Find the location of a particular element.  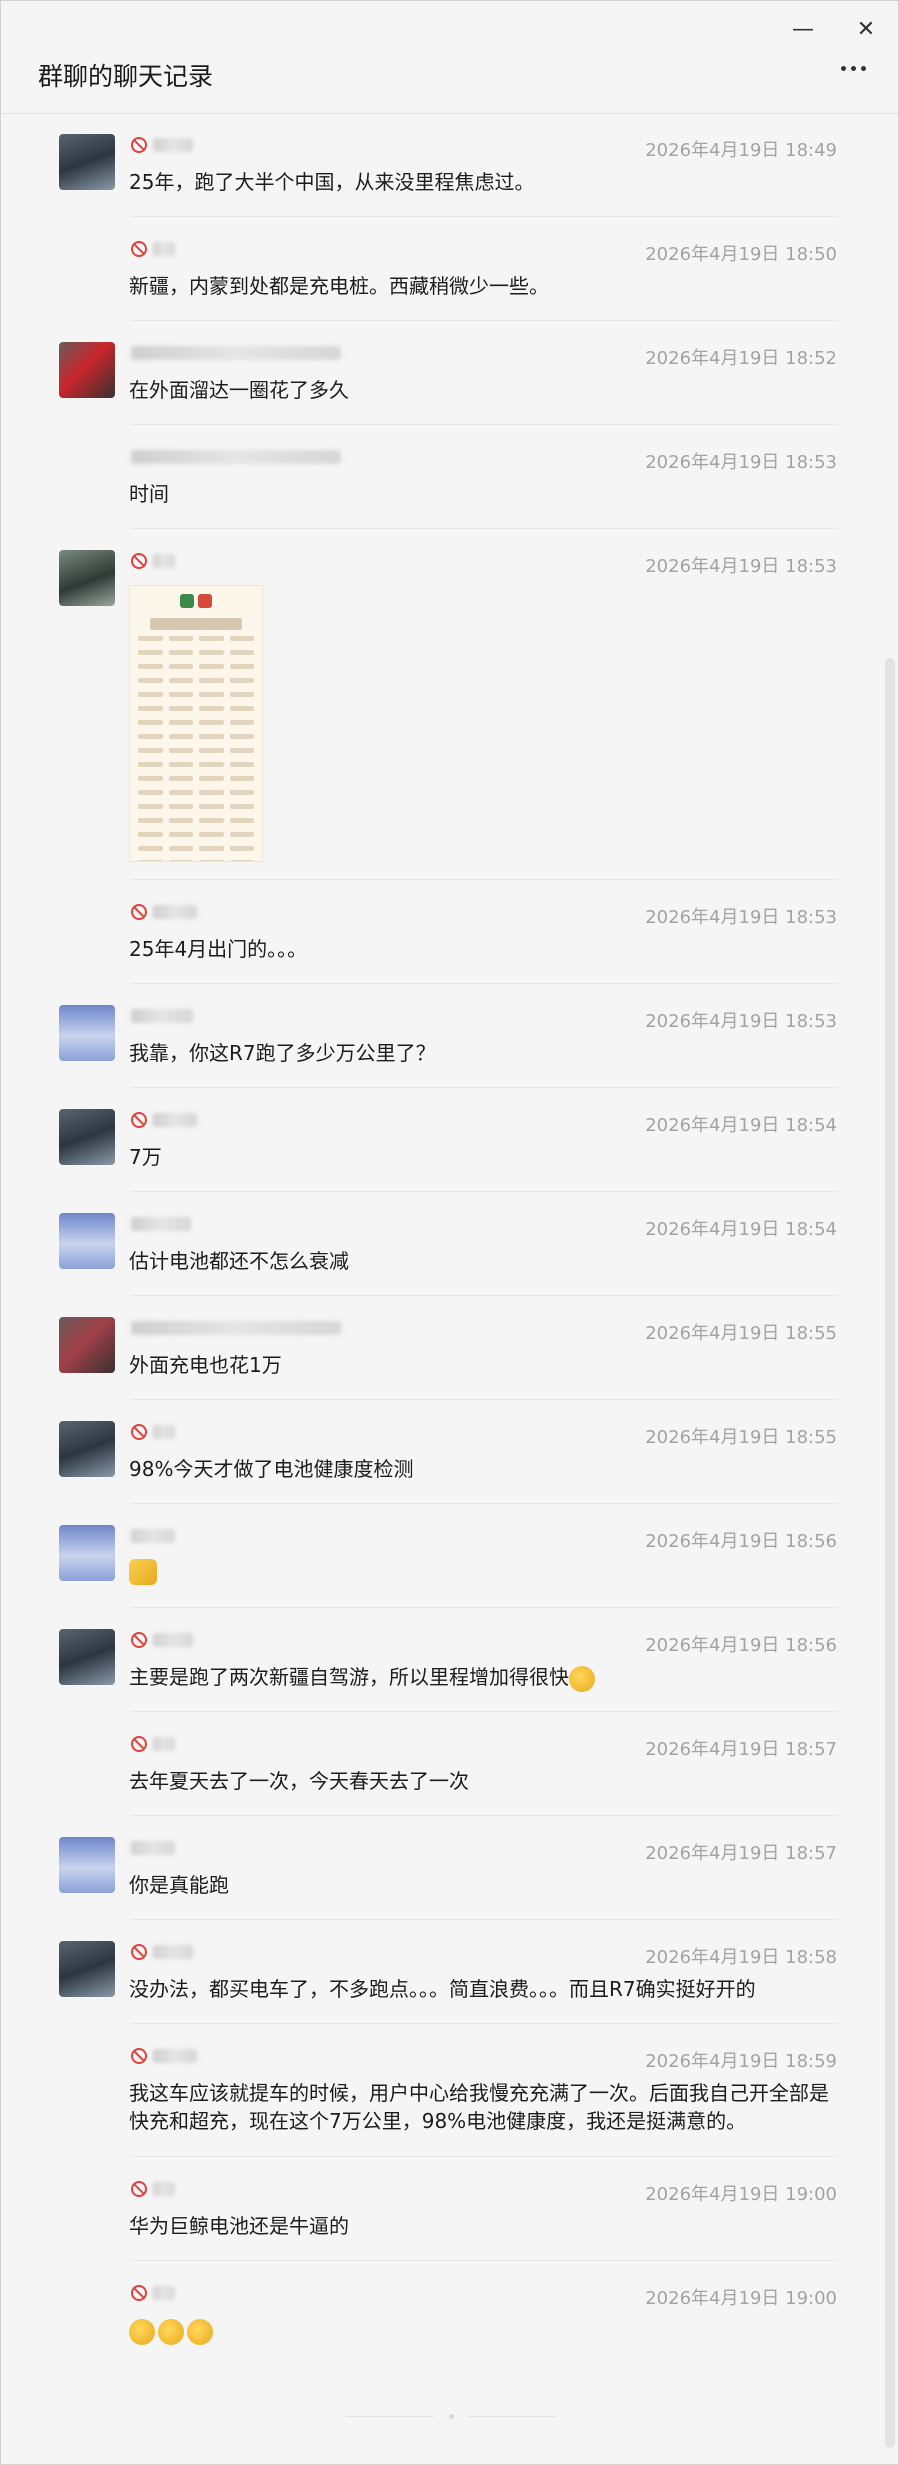

message-text-body: 主要是跑了两次新疆自驾游，所以里程增加得很快 is located at coordinates (349, 1677).